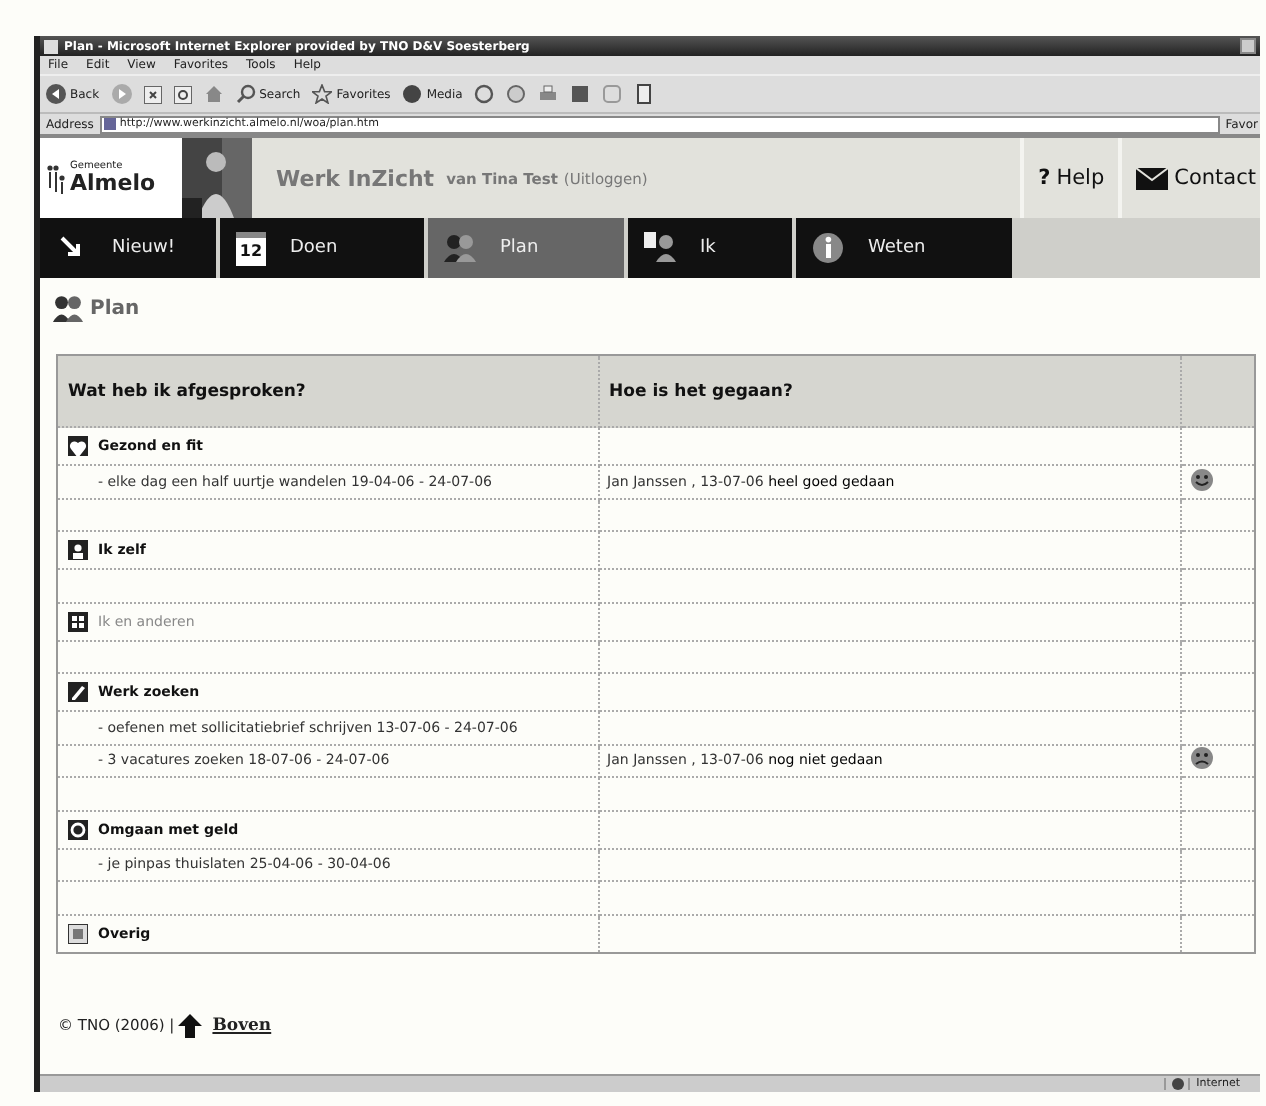 The width and height of the screenshot is (1266, 1106). What do you see at coordinates (213, 94) in the screenshot?
I see `home-icon` at bounding box center [213, 94].